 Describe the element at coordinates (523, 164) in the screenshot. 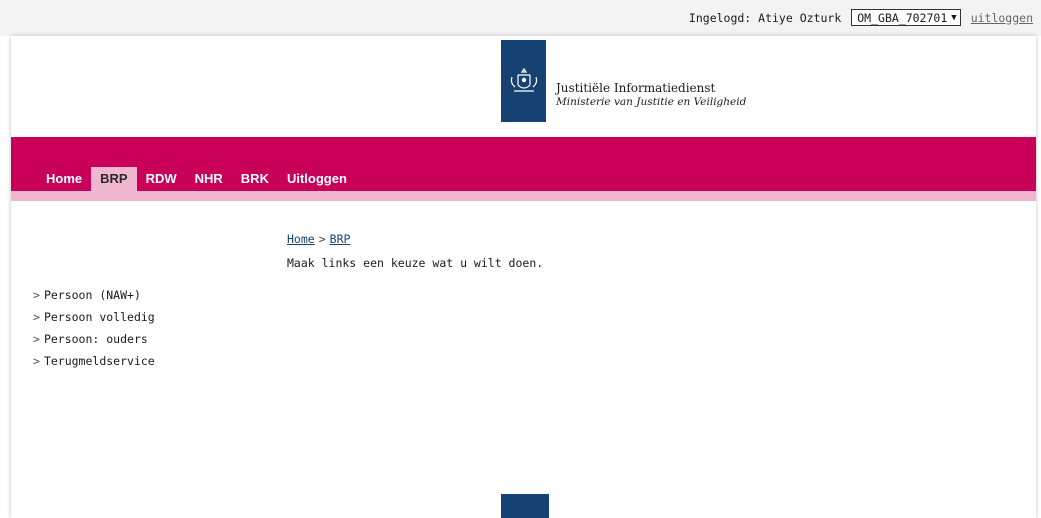

I see `main-nav: Home BRP RDW NHR BRK Uitloggen` at that location.